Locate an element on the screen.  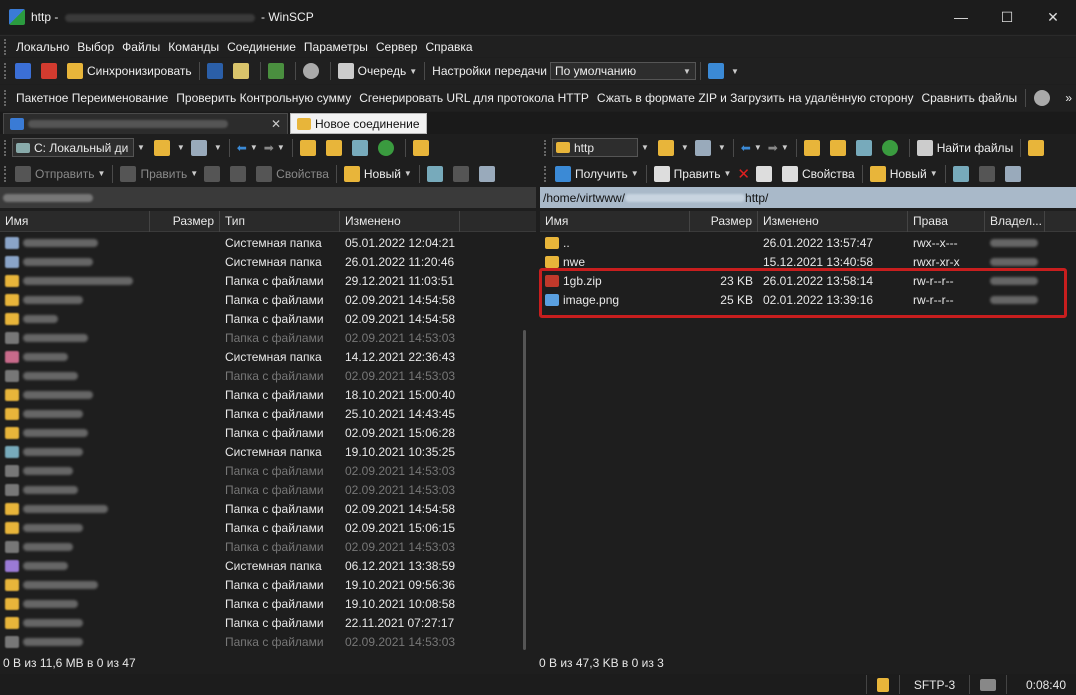
generate-url-button: Сгенерировать URL для протокола HTTP is located at coordinates (474, 98).